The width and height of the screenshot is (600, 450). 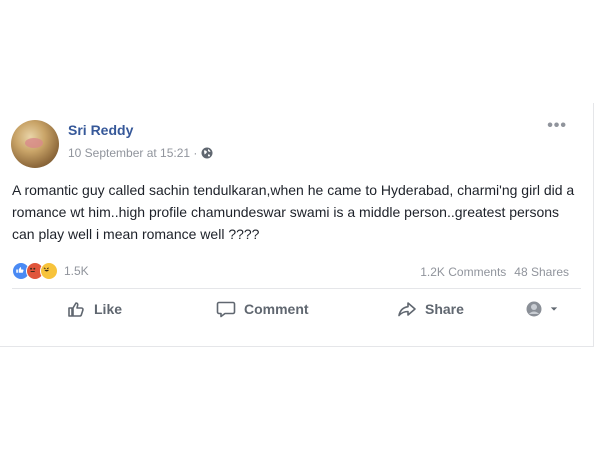 I want to click on comment-icon, so click(x=226, y=309).